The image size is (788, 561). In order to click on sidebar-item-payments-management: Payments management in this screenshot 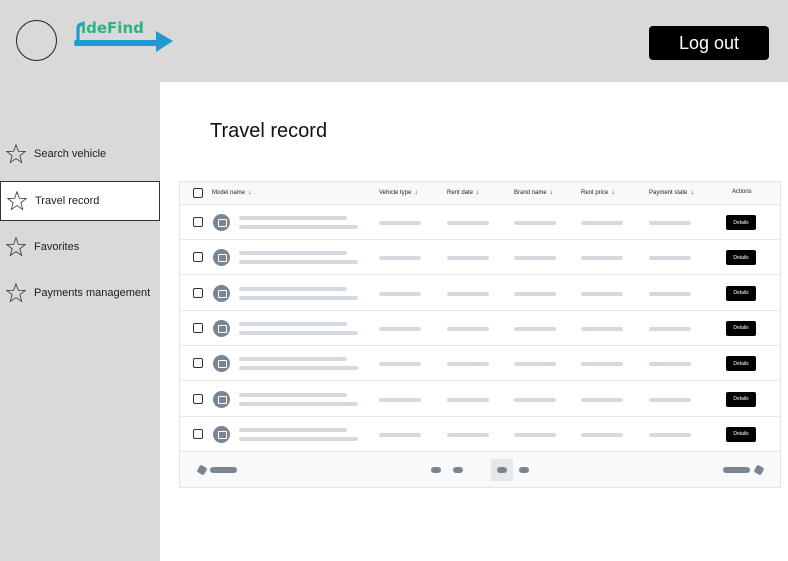, I will do `click(80, 293)`.